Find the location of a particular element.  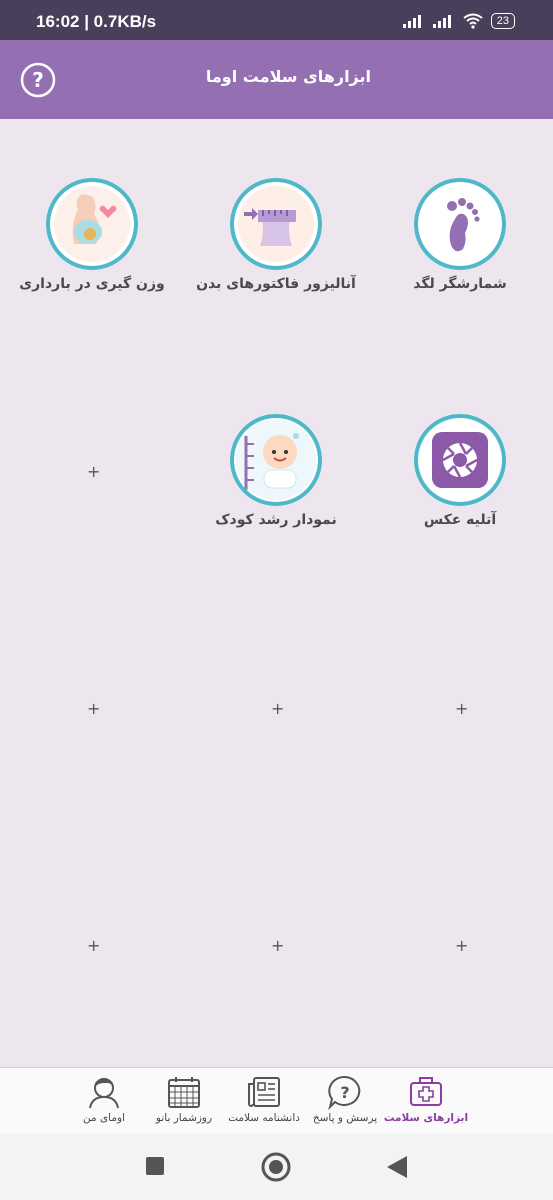

tool-label: آنالیزور فاکتورهای بدن is located at coordinates (276, 284).